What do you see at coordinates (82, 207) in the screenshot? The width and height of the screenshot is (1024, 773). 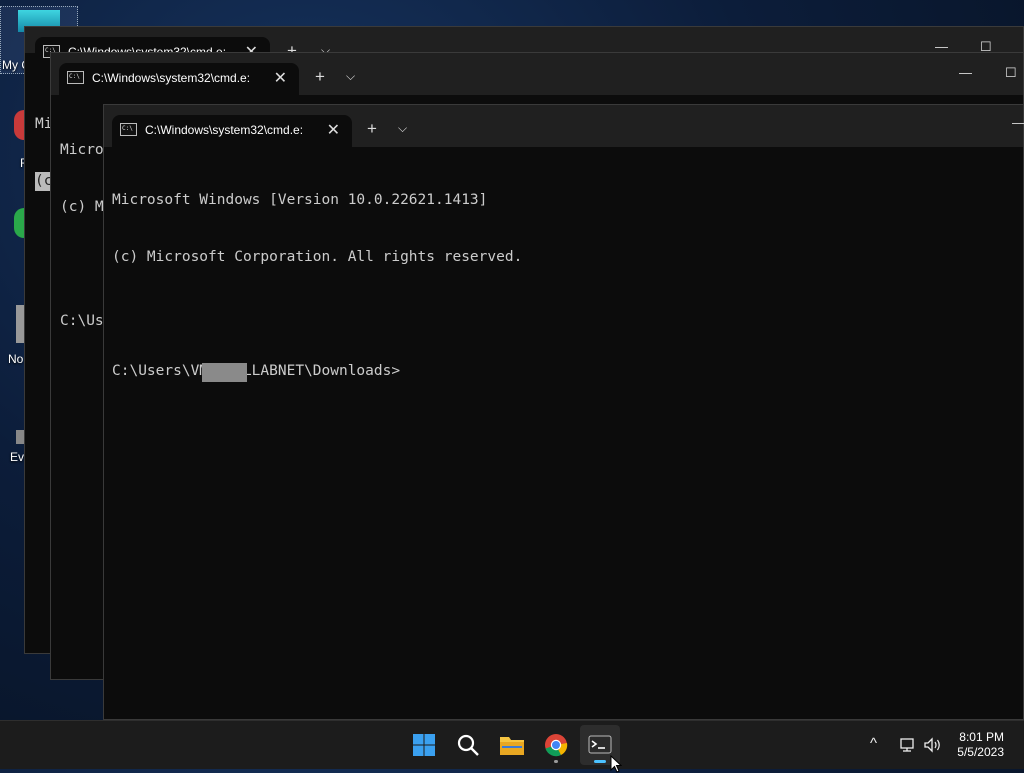 I see `terminal-line: (c) M` at bounding box center [82, 207].